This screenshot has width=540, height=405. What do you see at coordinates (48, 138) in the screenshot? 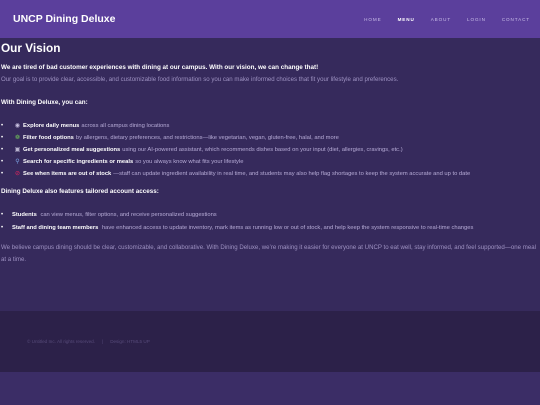
I see `feature-title: Filter food options` at bounding box center [48, 138].